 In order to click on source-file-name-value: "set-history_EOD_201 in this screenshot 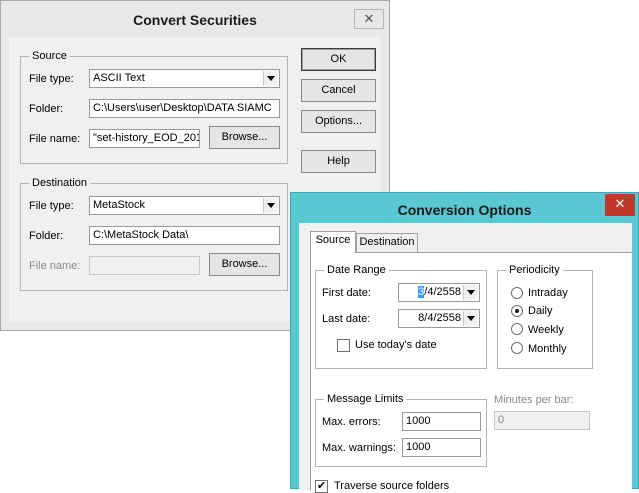, I will do `click(146, 138)`.